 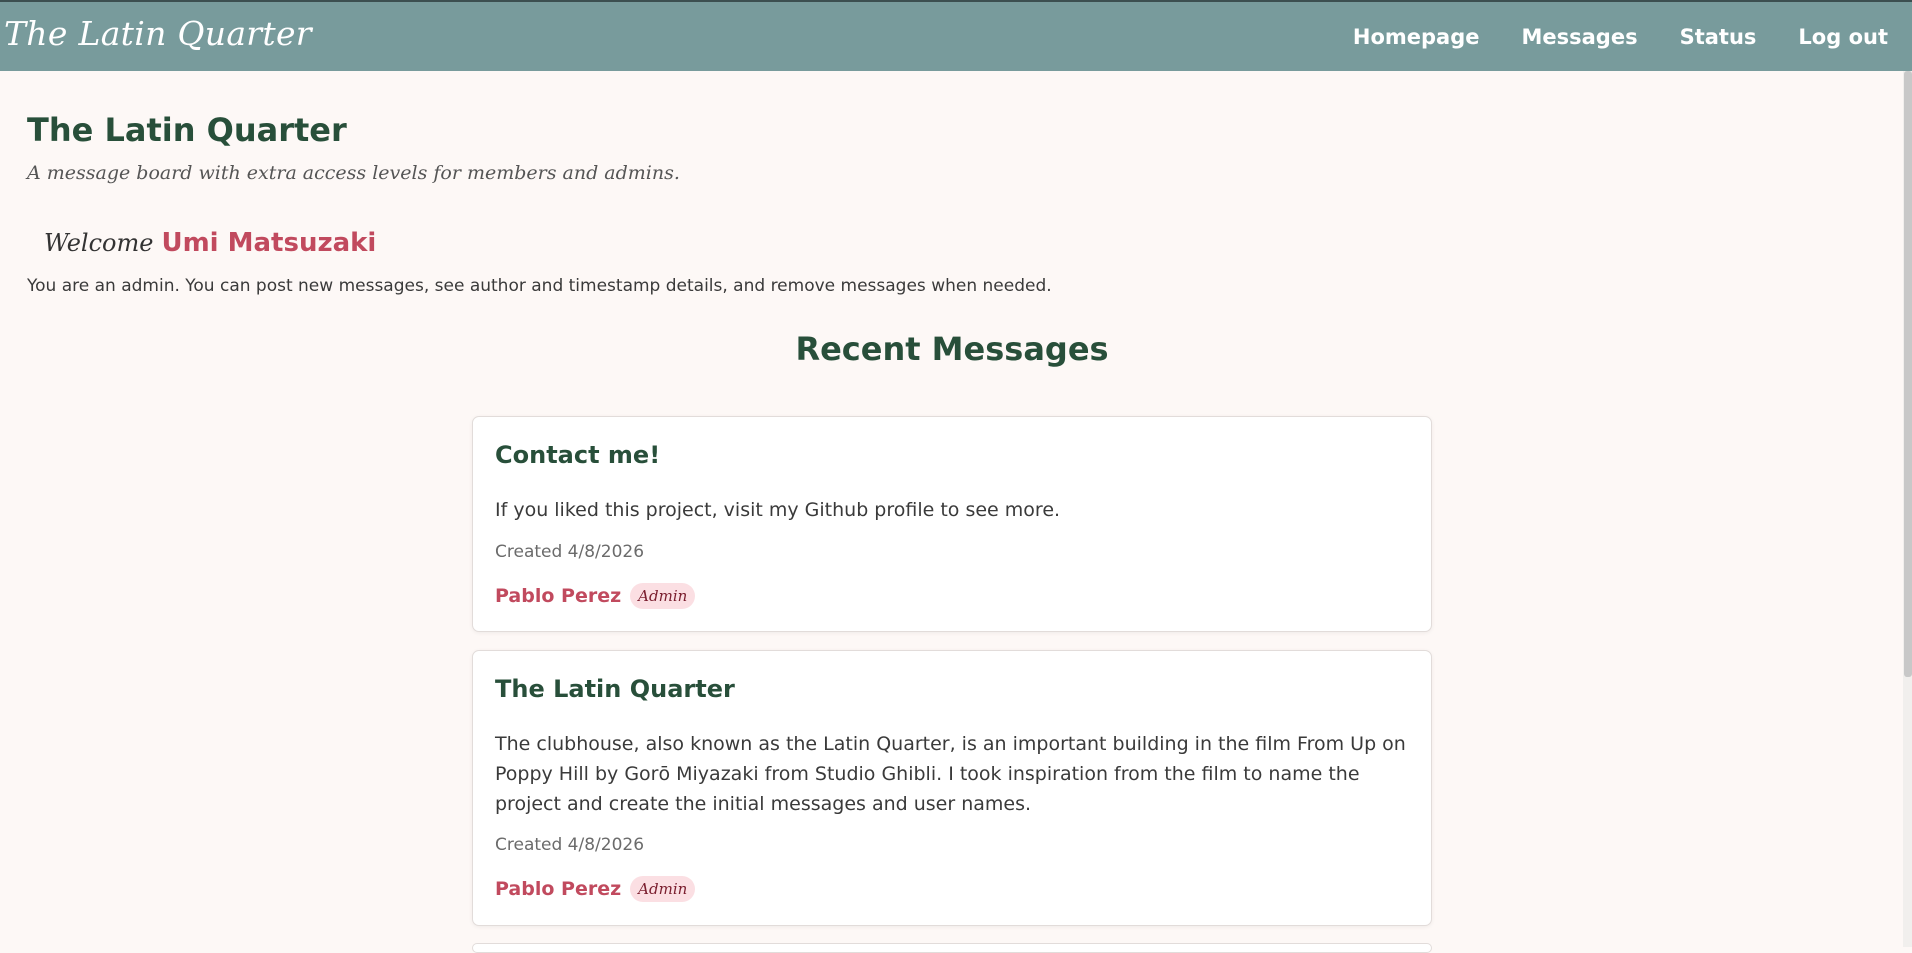 I want to click on nav-link-status: Status, so click(x=1718, y=37).